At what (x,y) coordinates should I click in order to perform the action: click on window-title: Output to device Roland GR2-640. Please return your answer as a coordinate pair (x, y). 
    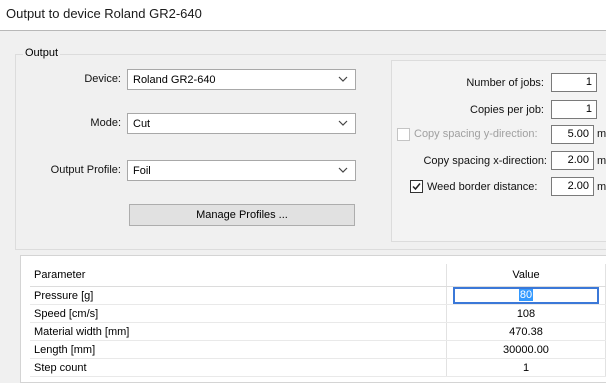
    Looking at the image, I should click on (104, 13).